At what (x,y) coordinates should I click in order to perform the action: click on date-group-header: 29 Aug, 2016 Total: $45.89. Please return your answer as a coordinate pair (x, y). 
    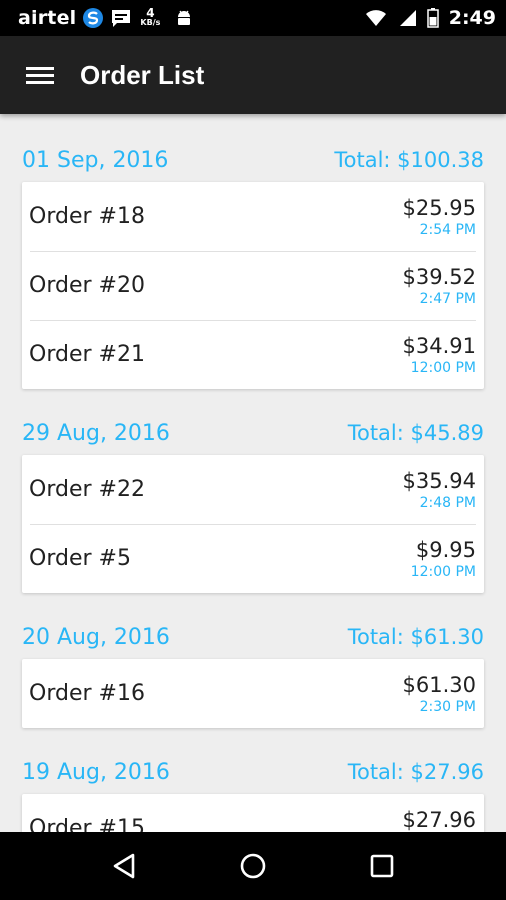
    Looking at the image, I should click on (253, 436).